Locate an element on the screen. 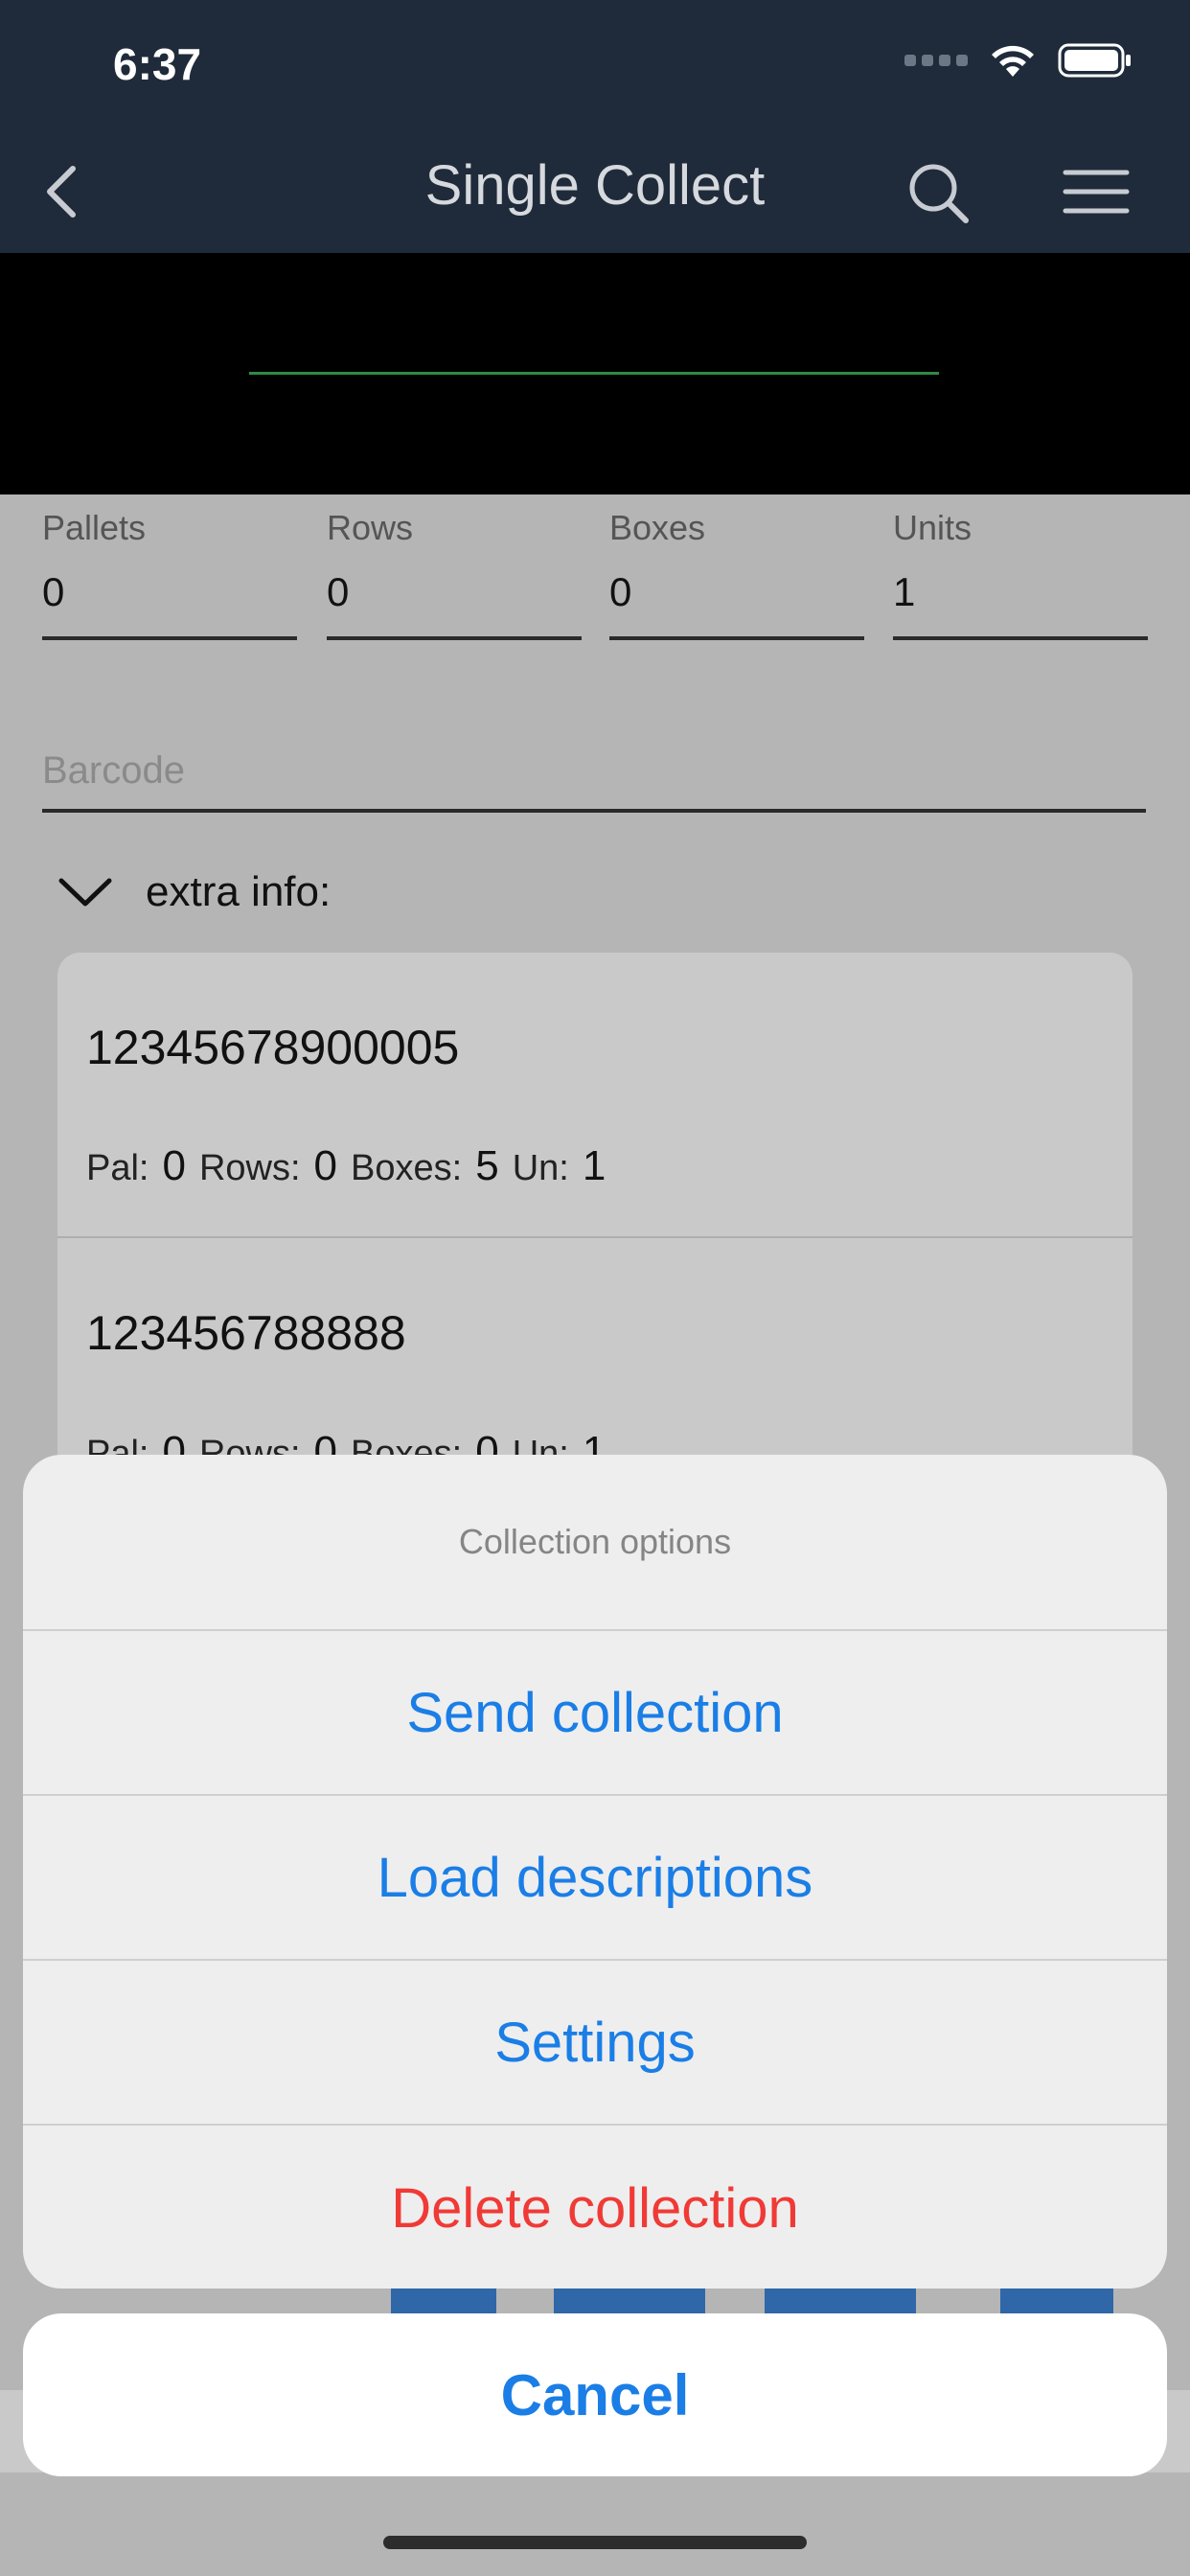 The height and width of the screenshot is (2576, 1190). barcode-field is located at coordinates (594, 774).